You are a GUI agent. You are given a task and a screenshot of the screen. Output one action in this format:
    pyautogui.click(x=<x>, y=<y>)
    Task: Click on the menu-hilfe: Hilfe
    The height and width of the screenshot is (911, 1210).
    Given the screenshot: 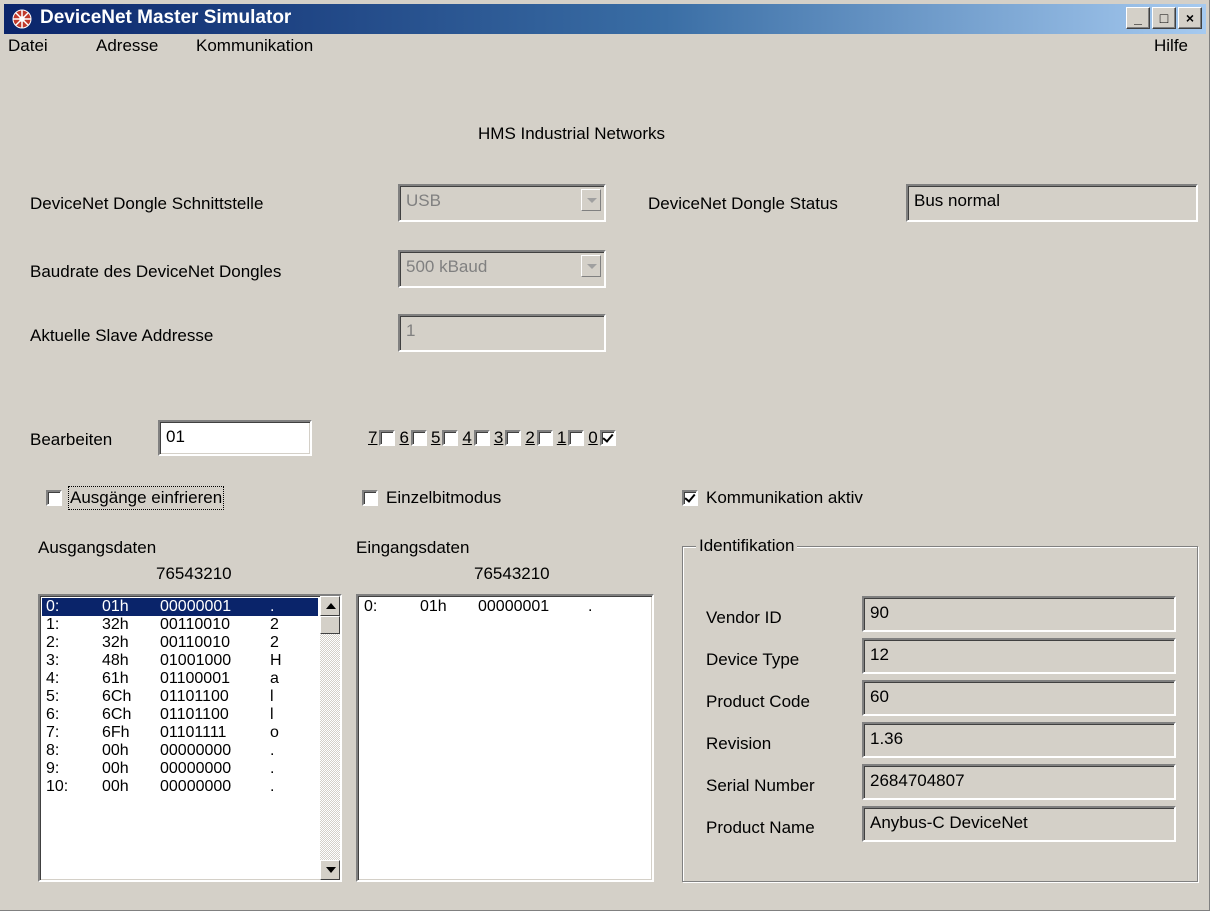 What is the action you would take?
    pyautogui.click(x=1171, y=46)
    